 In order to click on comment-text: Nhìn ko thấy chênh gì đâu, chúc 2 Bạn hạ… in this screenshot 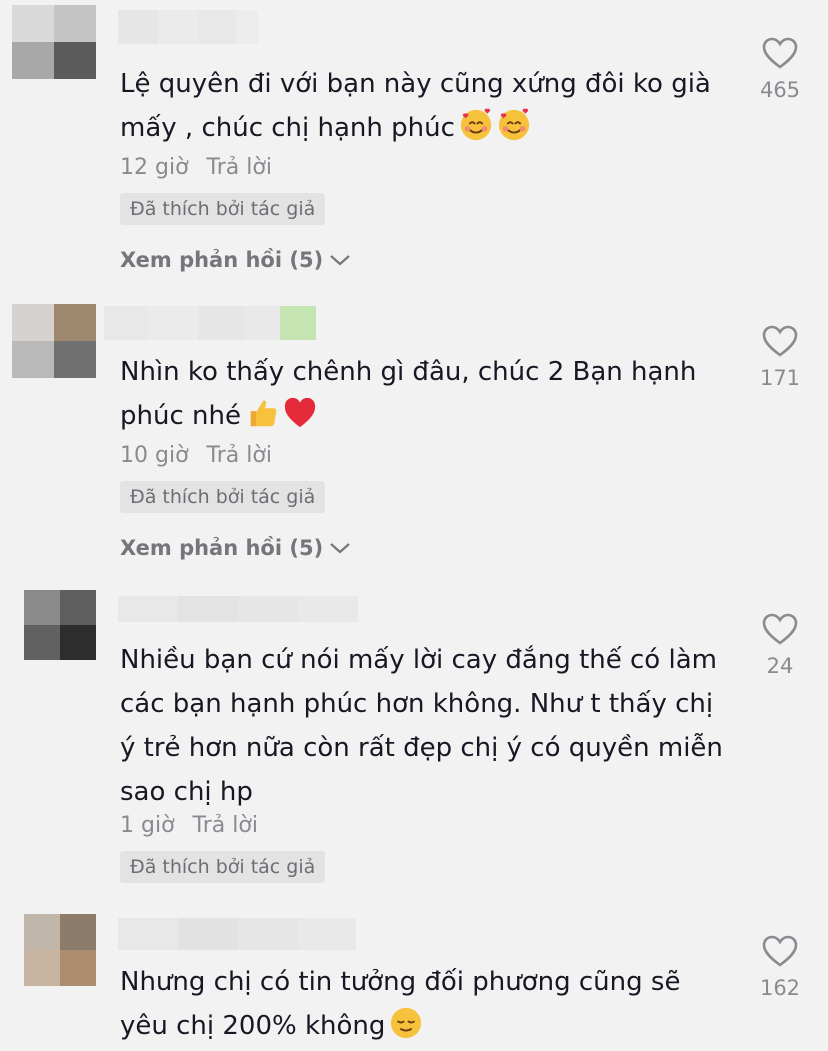, I will do `click(412, 394)`.